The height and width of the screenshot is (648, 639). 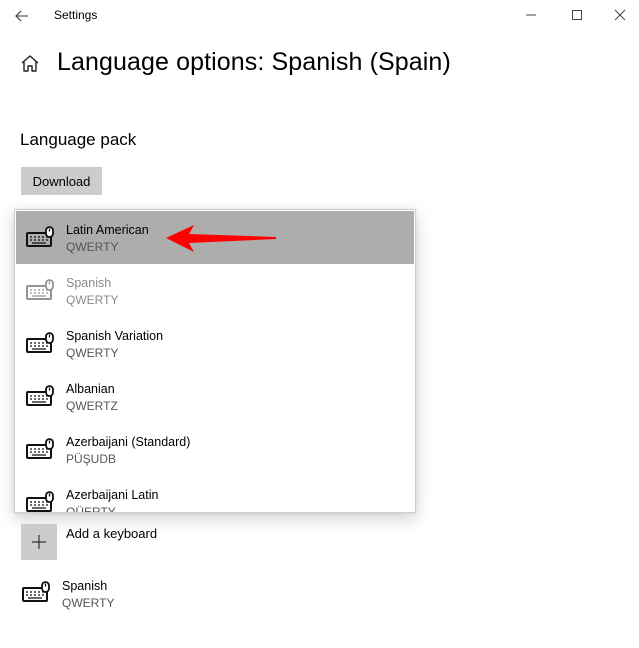 I want to click on keyboard-option-layout: QWERTZ, so click(x=92, y=406).